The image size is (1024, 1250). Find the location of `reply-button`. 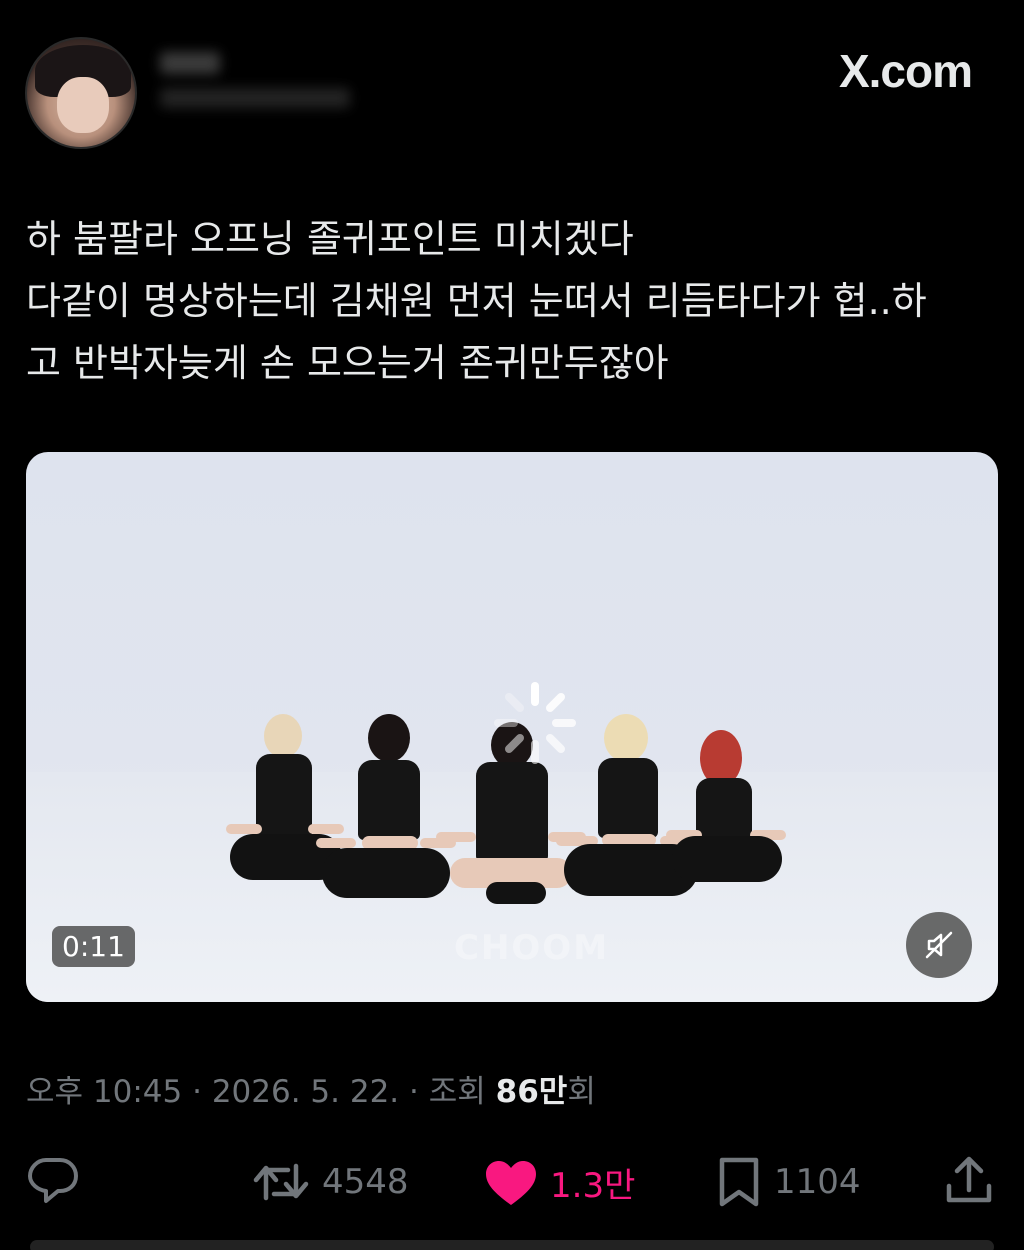

reply-button is located at coordinates (53, 1181).